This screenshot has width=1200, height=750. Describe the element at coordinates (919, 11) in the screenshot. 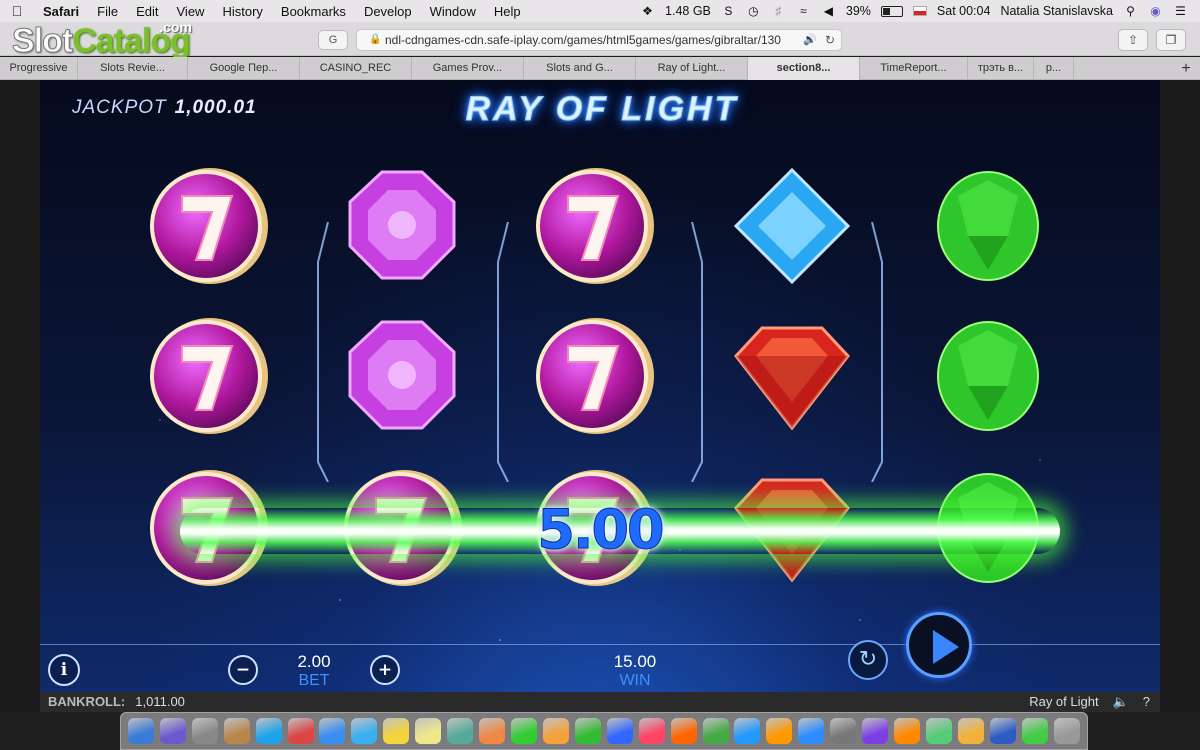

I see `input-source-flag-icon` at that location.